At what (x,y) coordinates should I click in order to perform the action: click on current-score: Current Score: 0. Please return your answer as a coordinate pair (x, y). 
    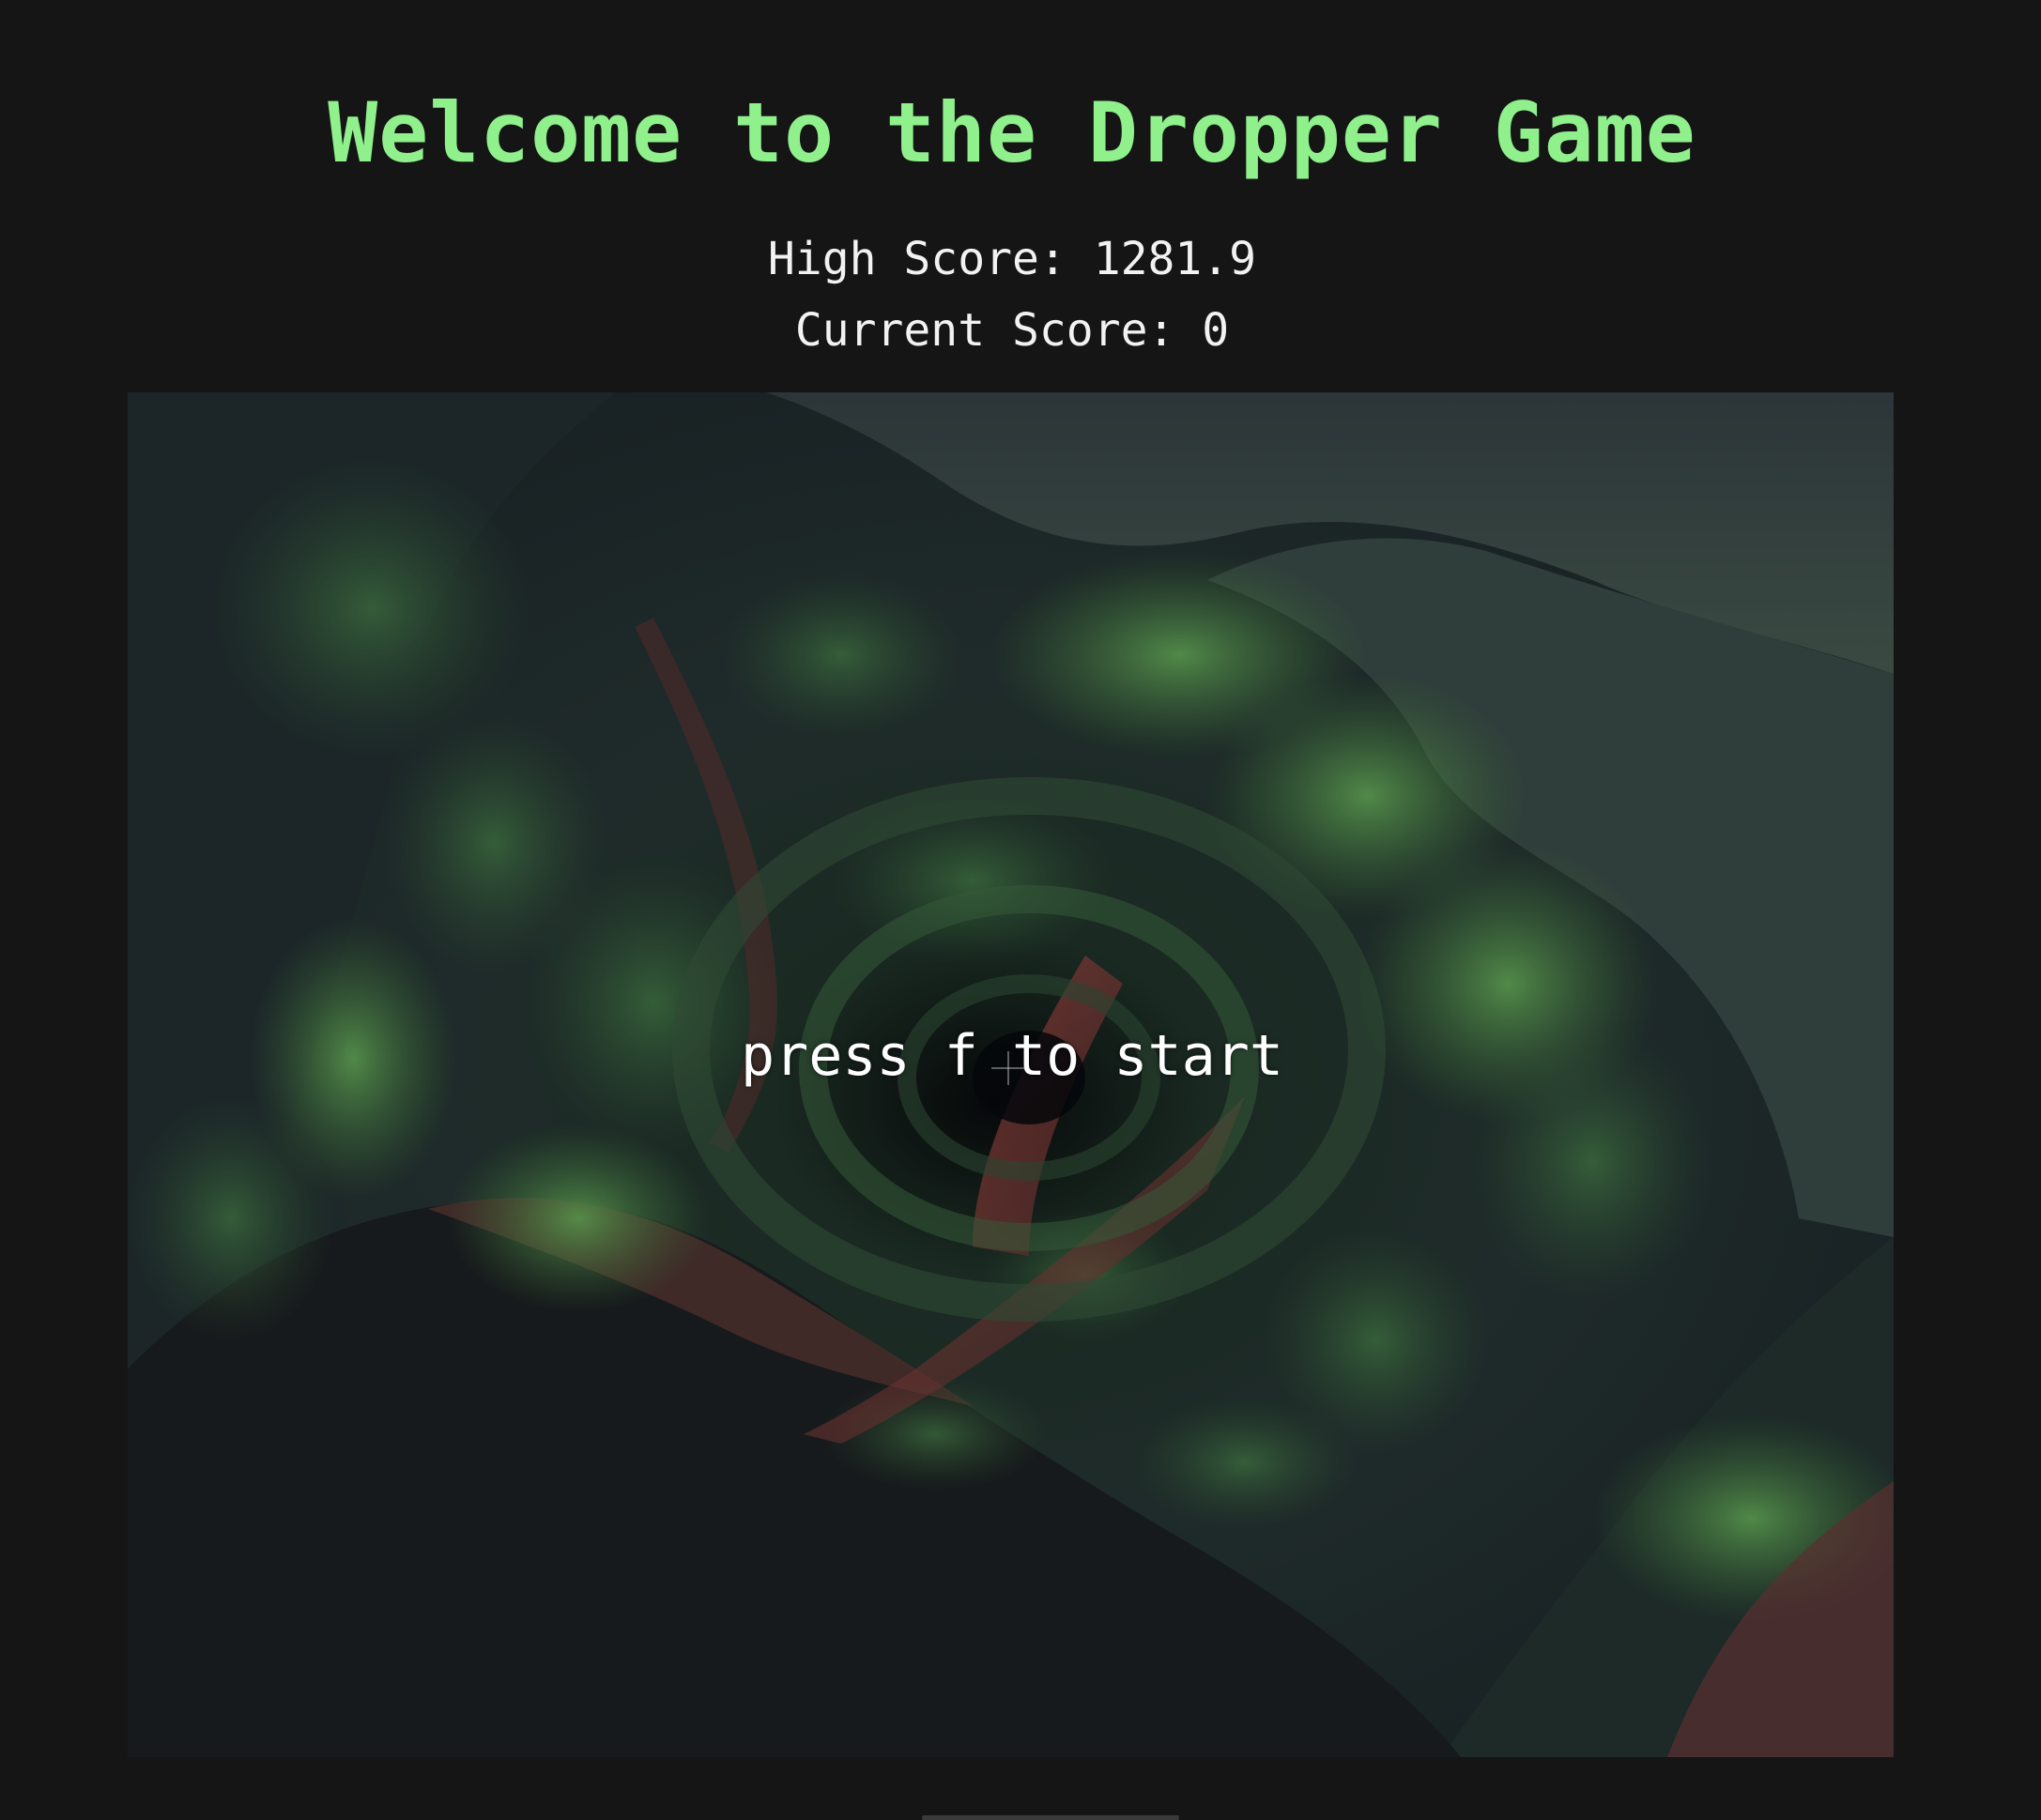
    Looking at the image, I should click on (1012, 330).